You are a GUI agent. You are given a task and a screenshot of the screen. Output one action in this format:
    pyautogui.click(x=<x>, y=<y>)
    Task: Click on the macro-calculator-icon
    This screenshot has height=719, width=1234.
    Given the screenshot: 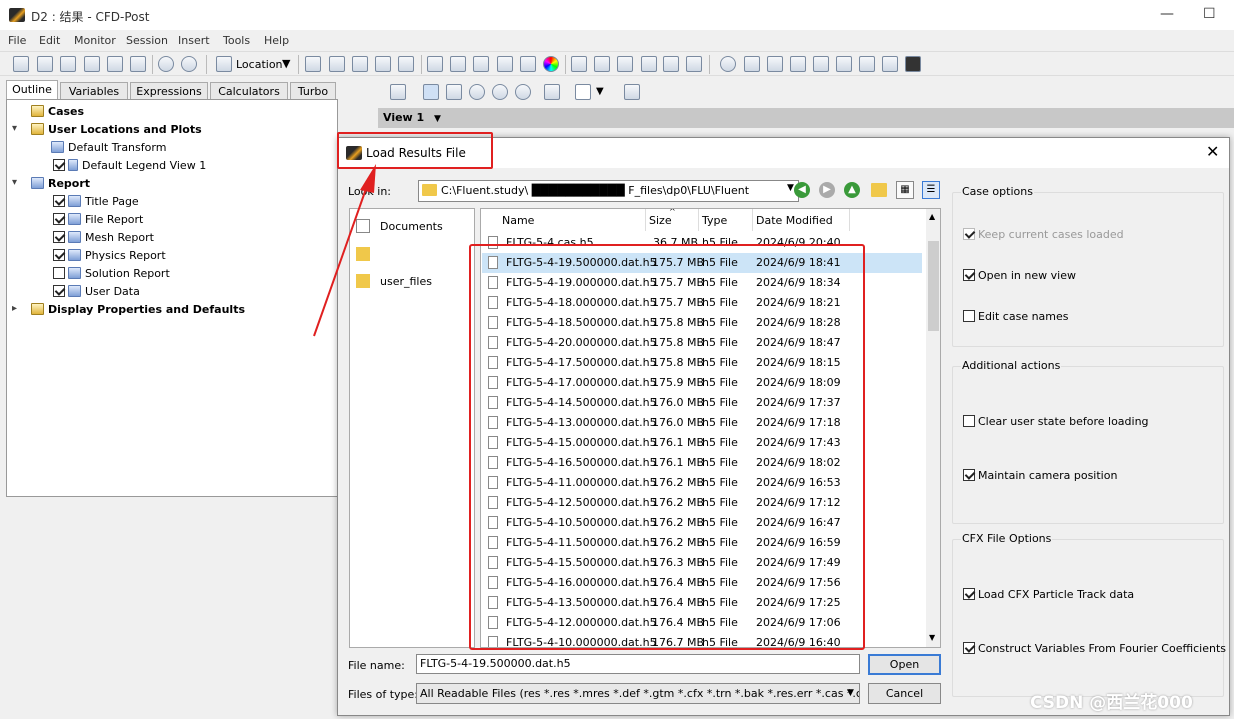 What is the action you would take?
    pyautogui.click(x=844, y=64)
    